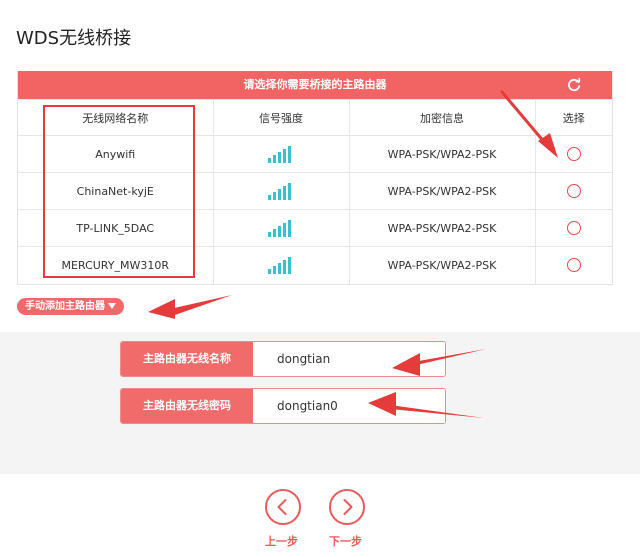 The width and height of the screenshot is (640, 557). What do you see at coordinates (574, 85) in the screenshot?
I see `refresh-icon` at bounding box center [574, 85].